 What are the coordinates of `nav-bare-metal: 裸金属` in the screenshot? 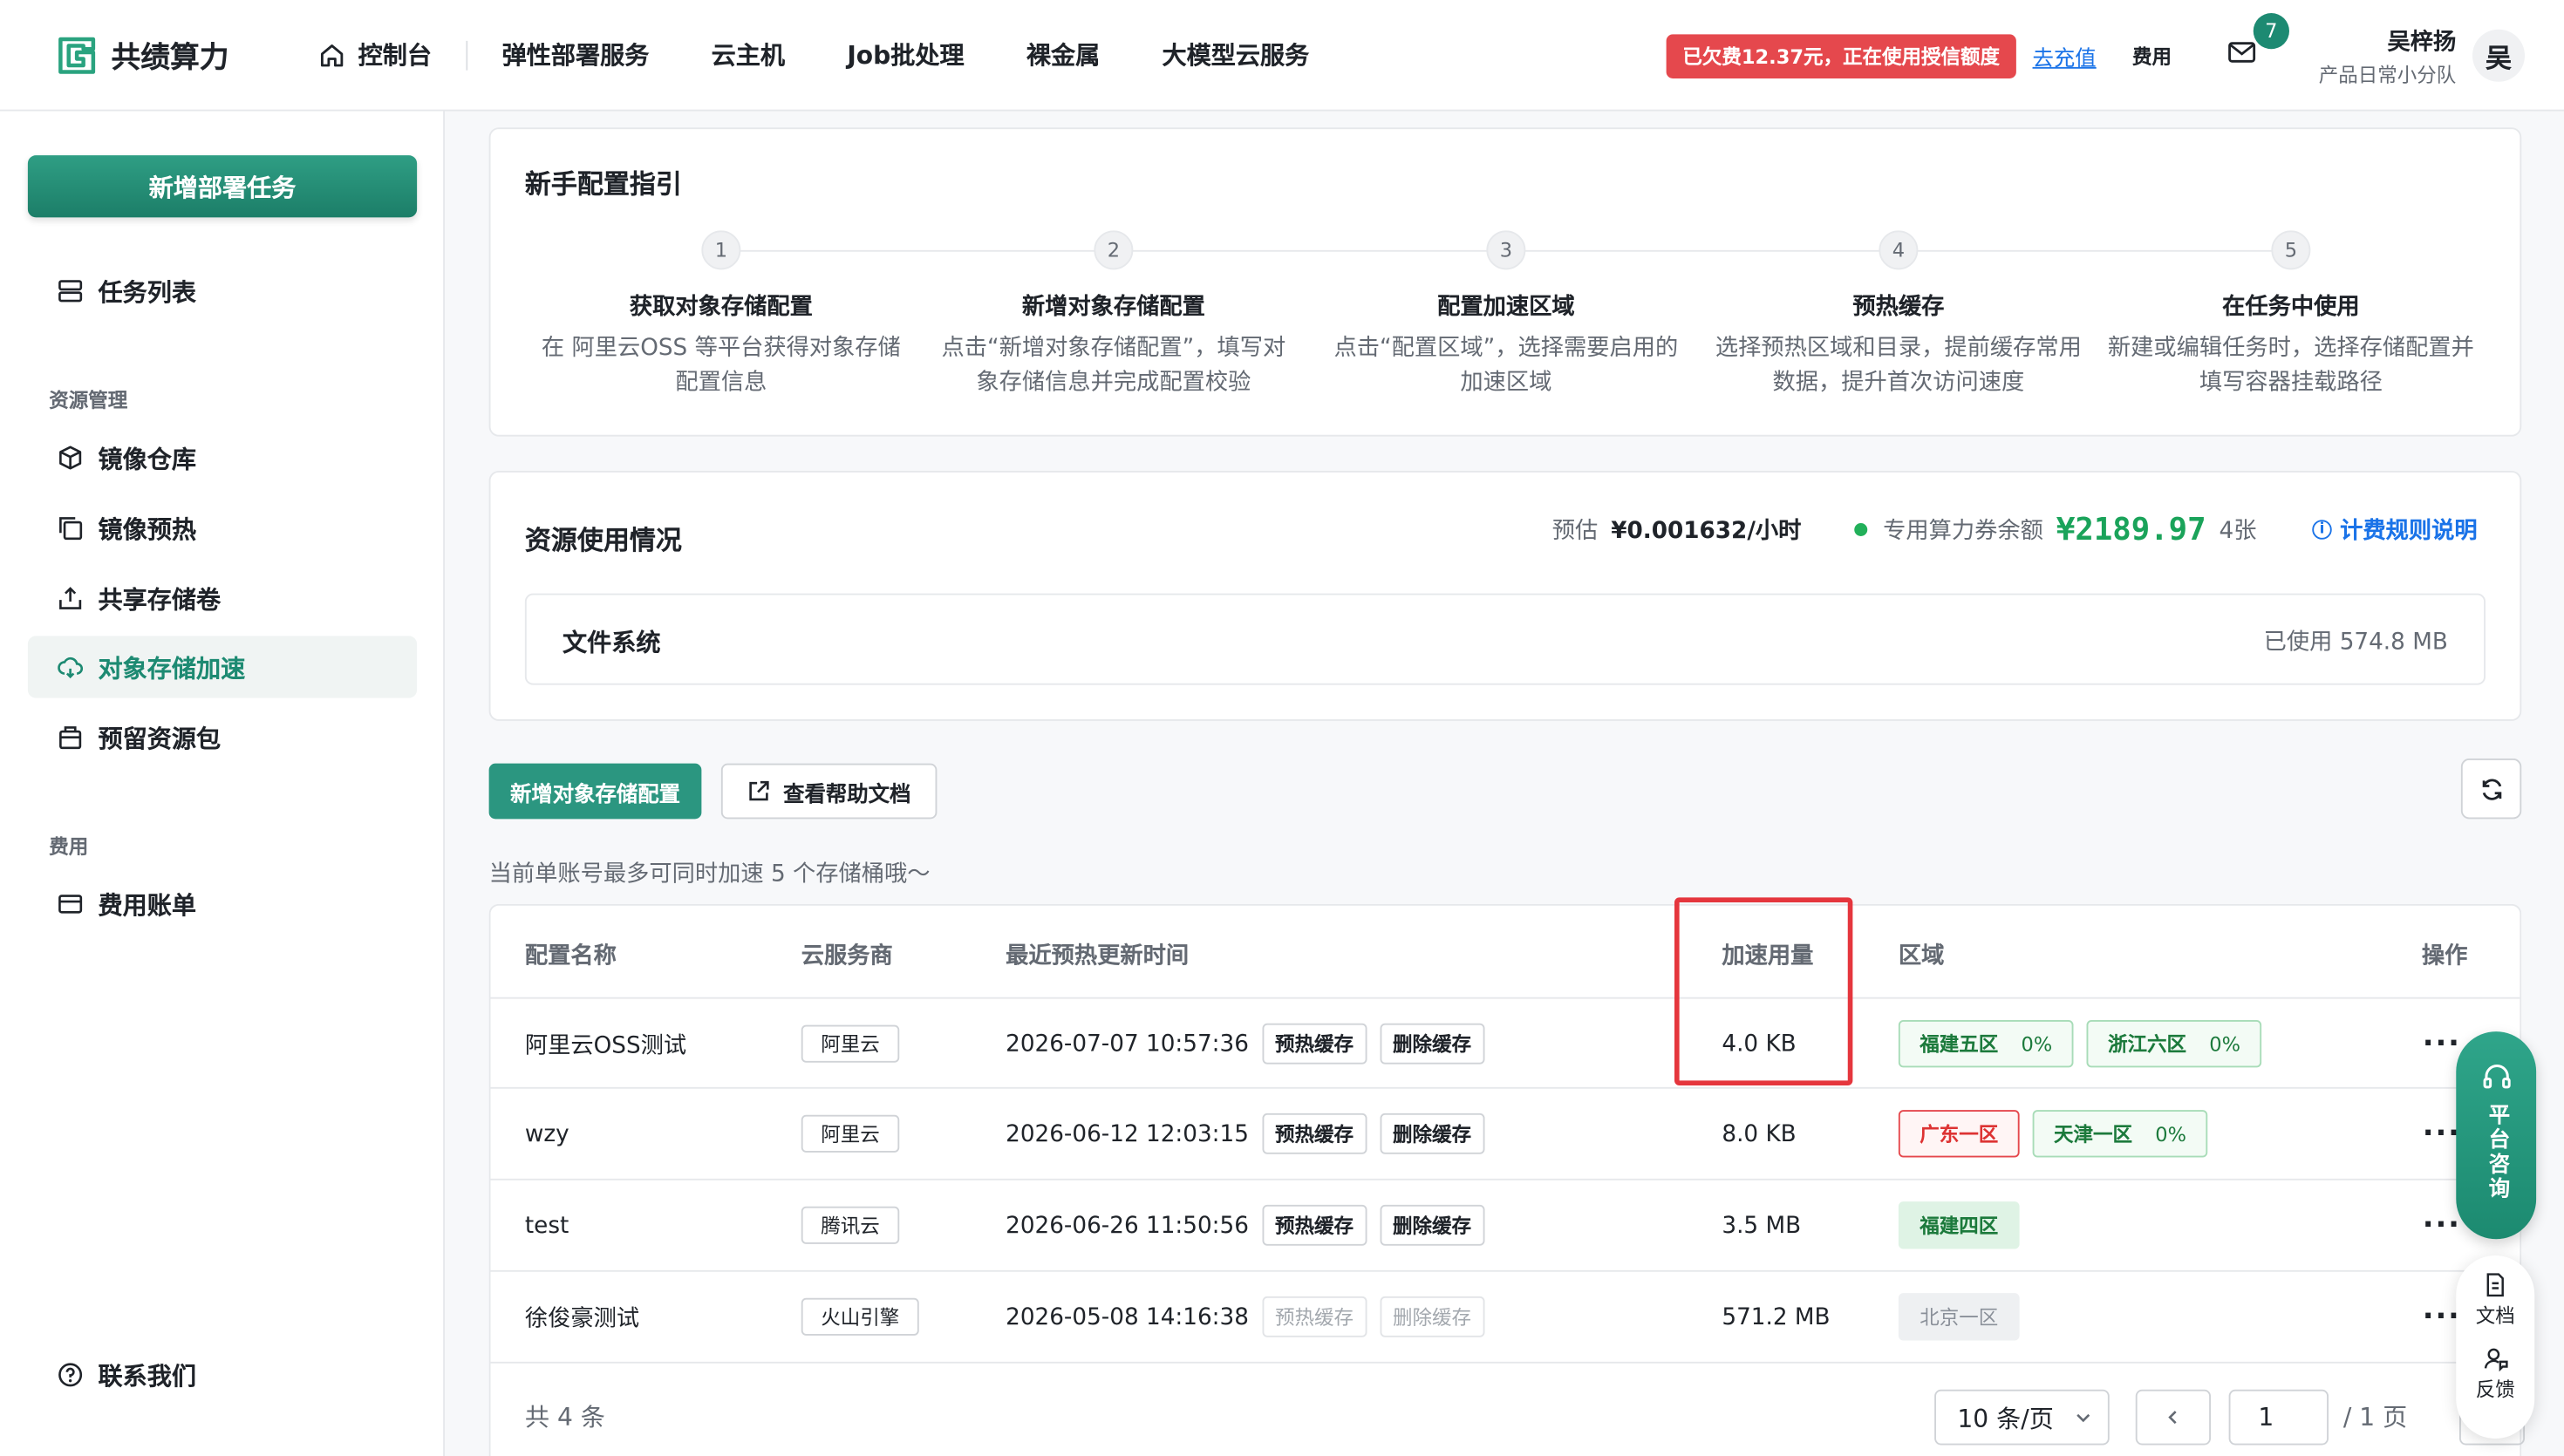 It's located at (1063, 54).